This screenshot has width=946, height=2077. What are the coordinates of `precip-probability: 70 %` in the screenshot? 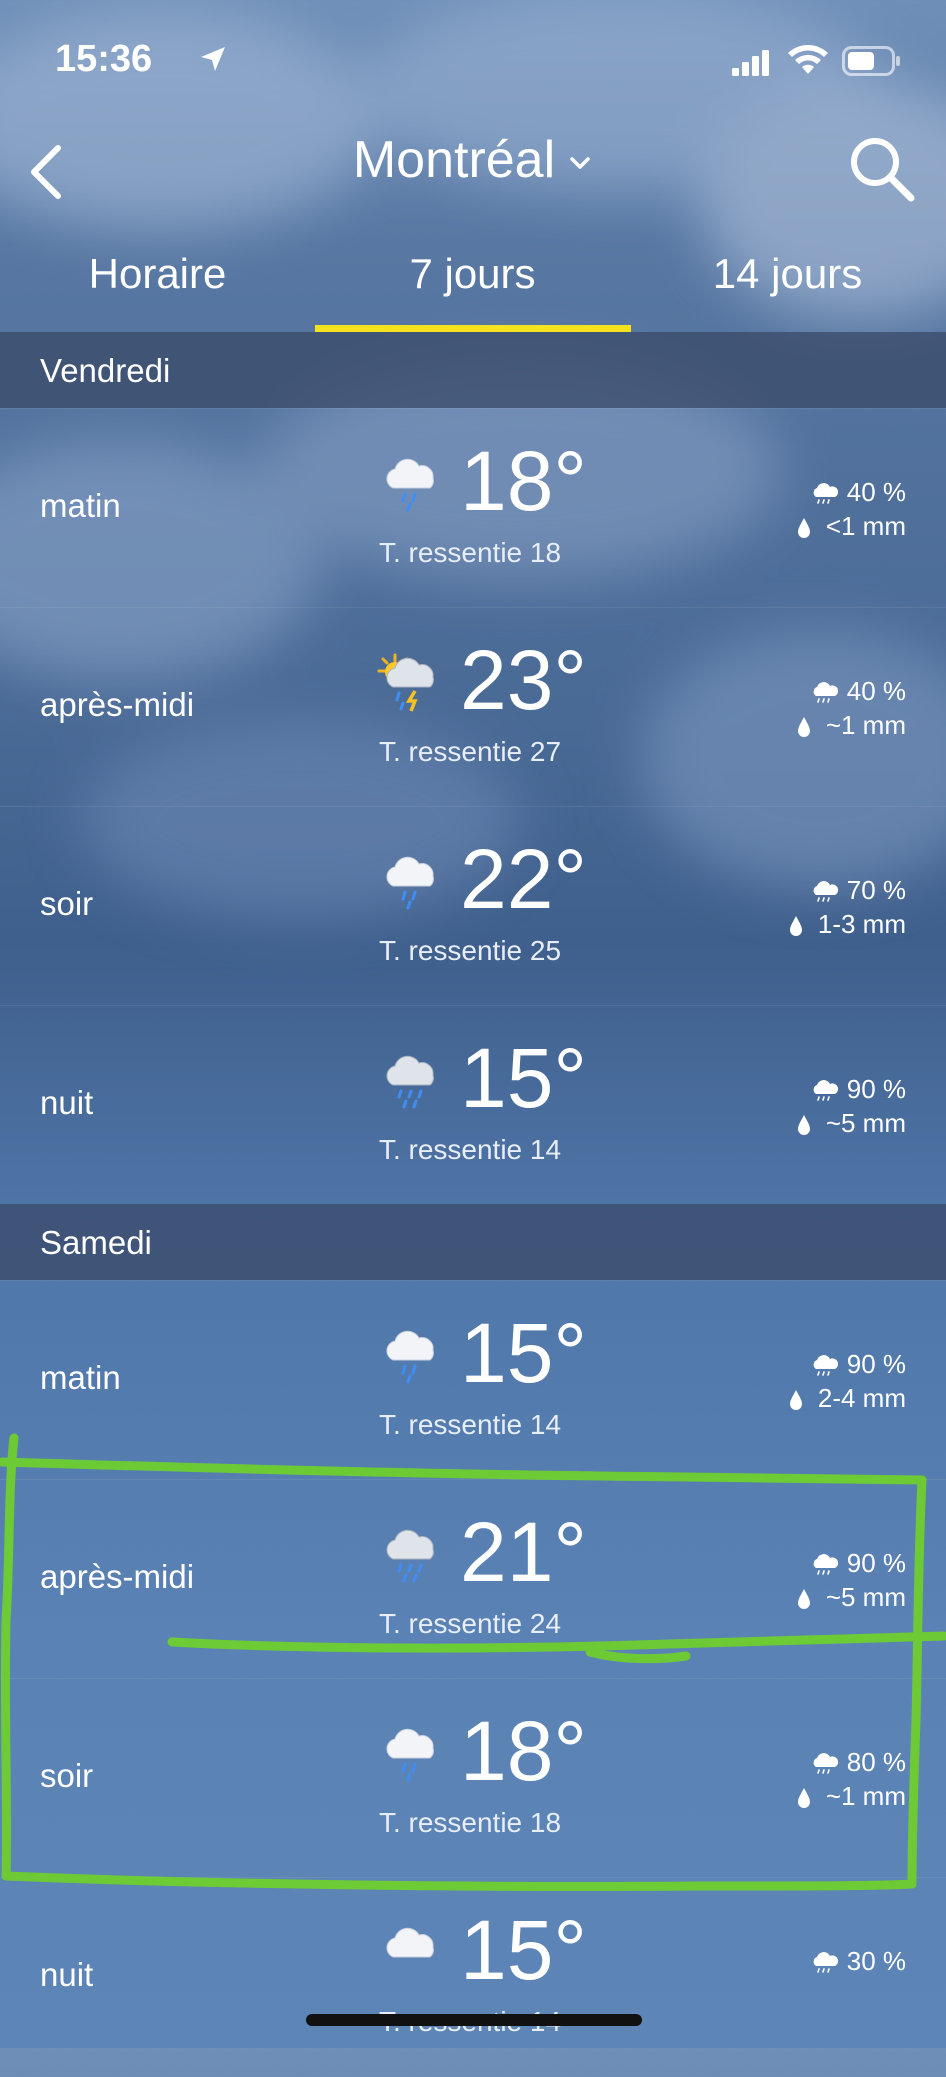 It's located at (857, 890).